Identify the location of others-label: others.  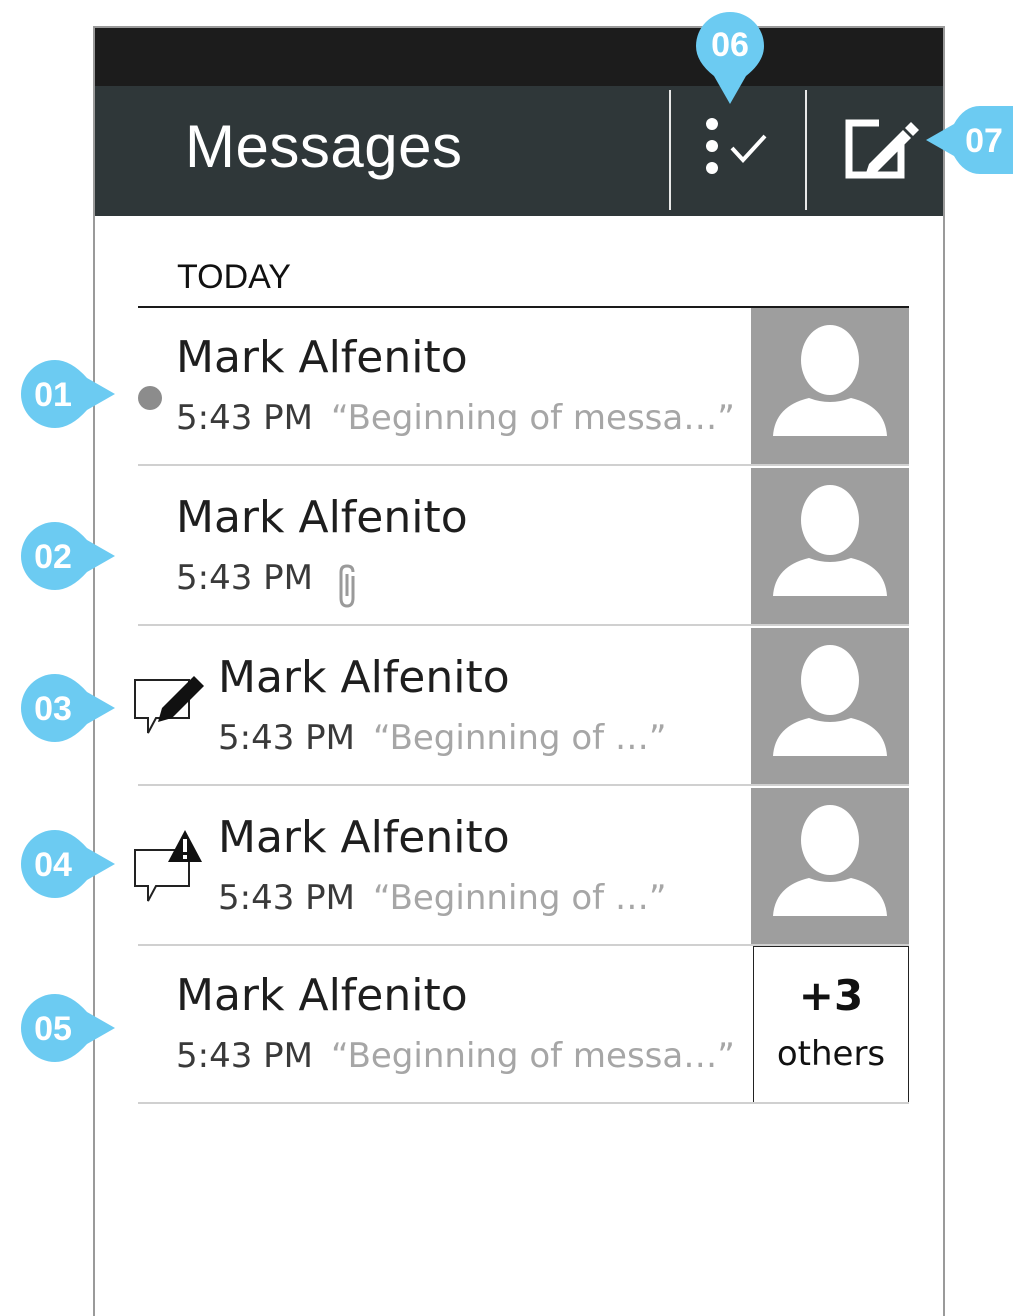
(831, 1054).